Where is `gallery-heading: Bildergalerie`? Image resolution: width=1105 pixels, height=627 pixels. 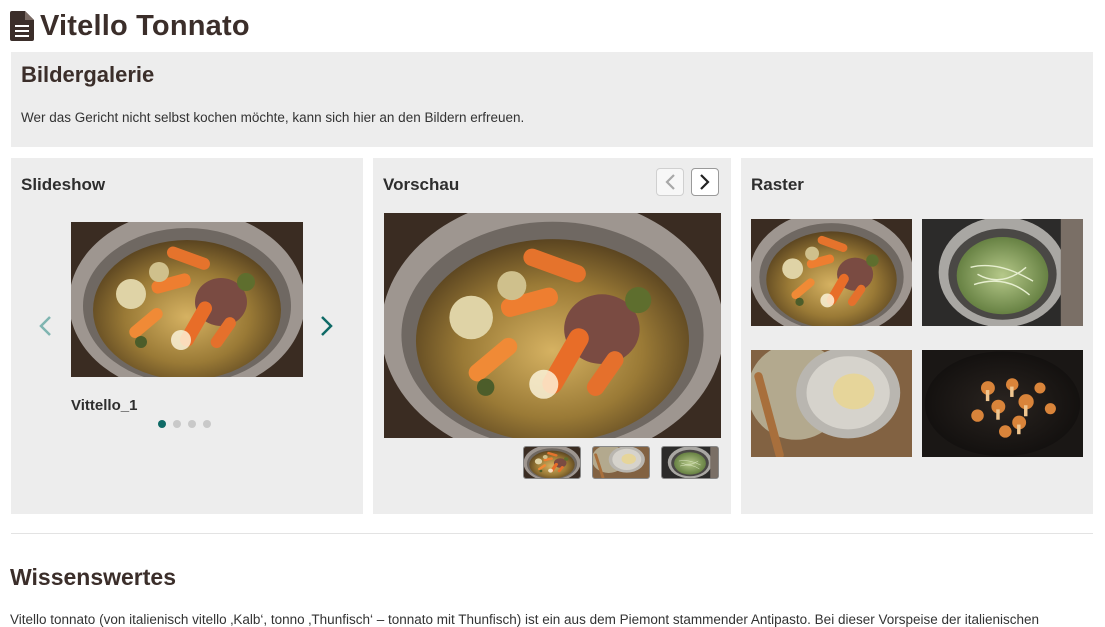
gallery-heading: Bildergalerie is located at coordinates (88, 74).